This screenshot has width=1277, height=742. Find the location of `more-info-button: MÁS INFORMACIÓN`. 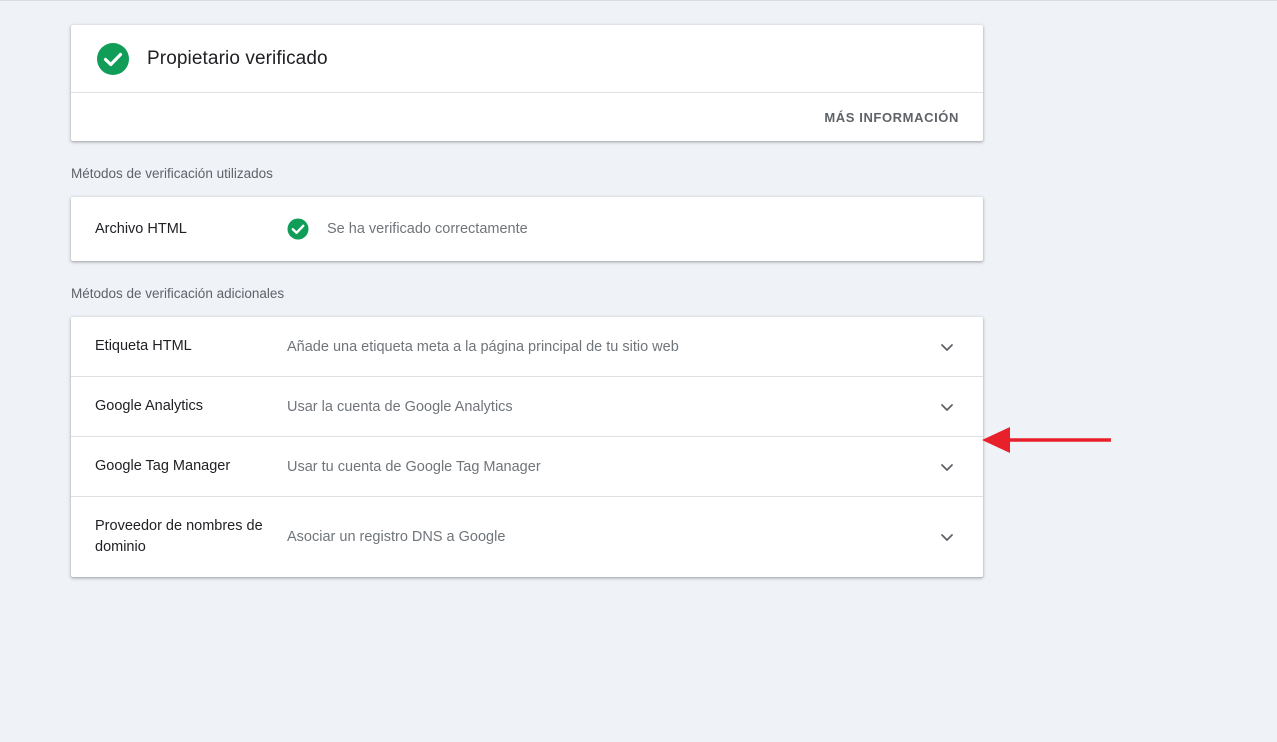

more-info-button: MÁS INFORMACIÓN is located at coordinates (891, 117).